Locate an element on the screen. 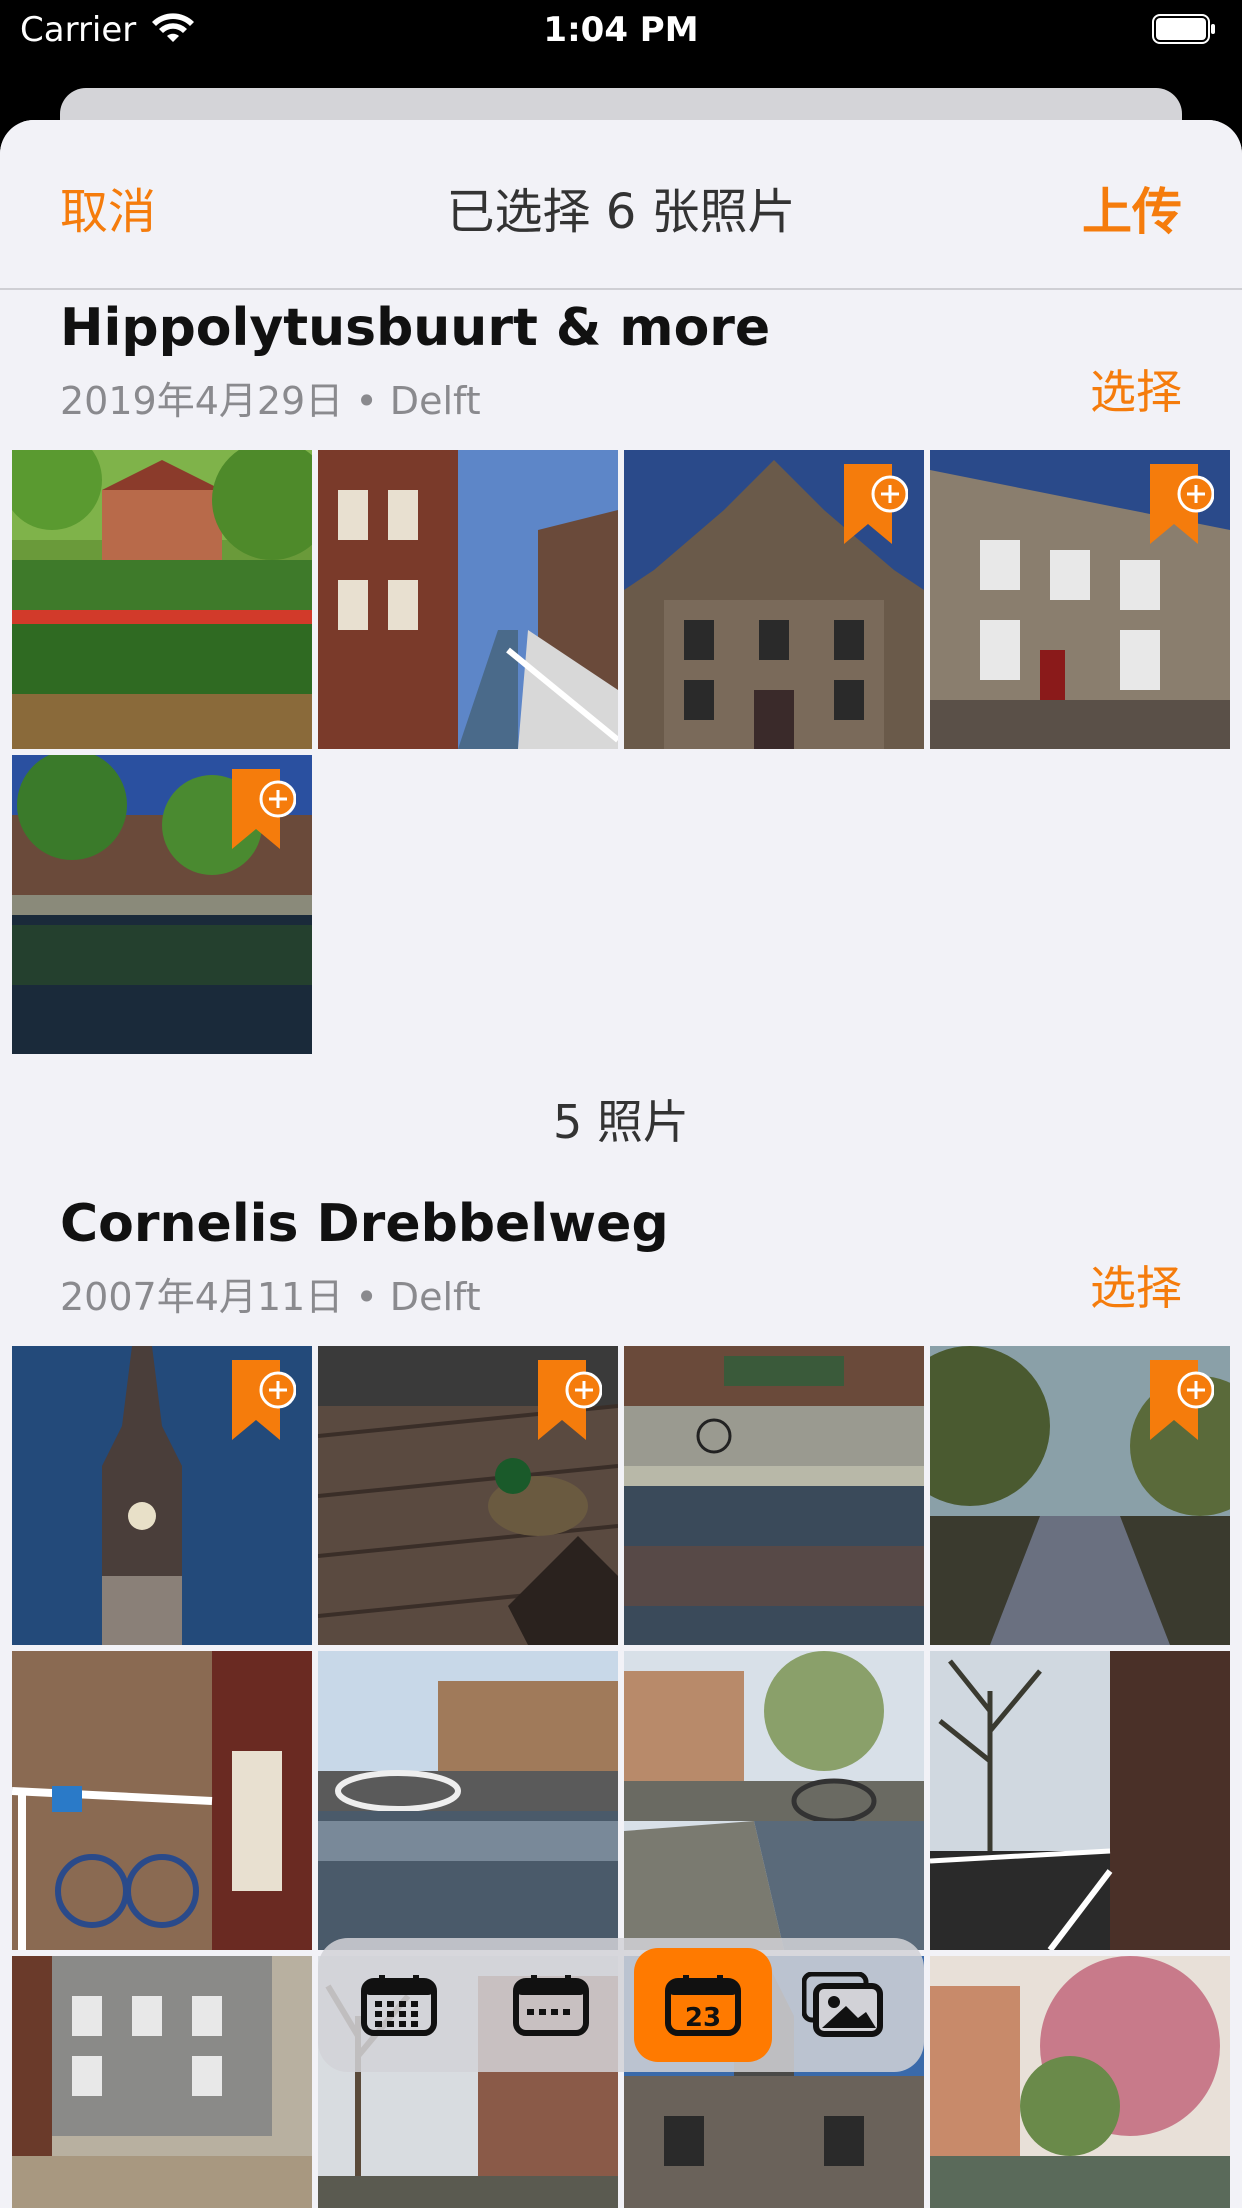 The image size is (1242, 2208). upload-button: 上传 is located at coordinates (1132, 208).